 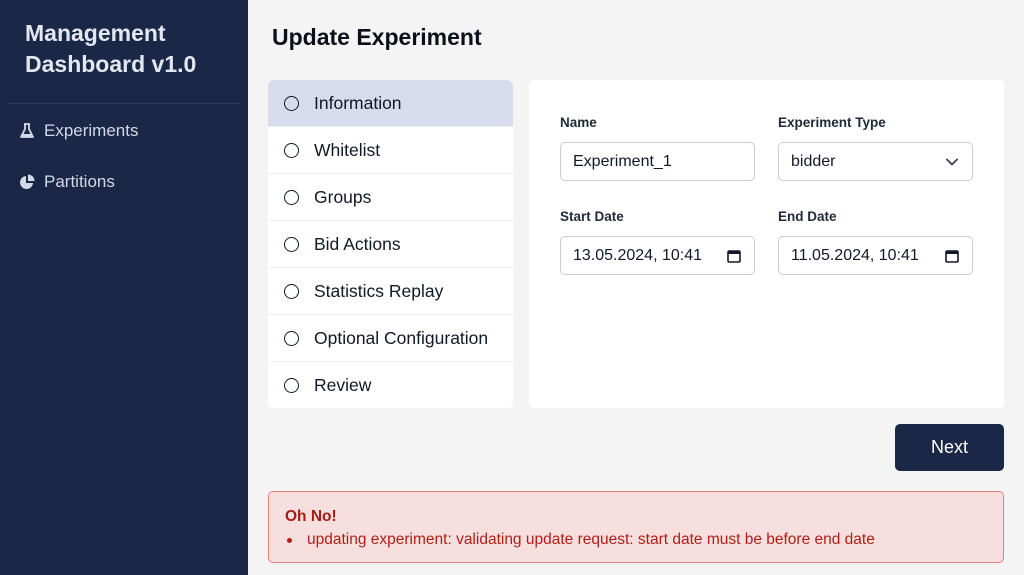 What do you see at coordinates (949, 447) in the screenshot?
I see `next-button: Next` at bounding box center [949, 447].